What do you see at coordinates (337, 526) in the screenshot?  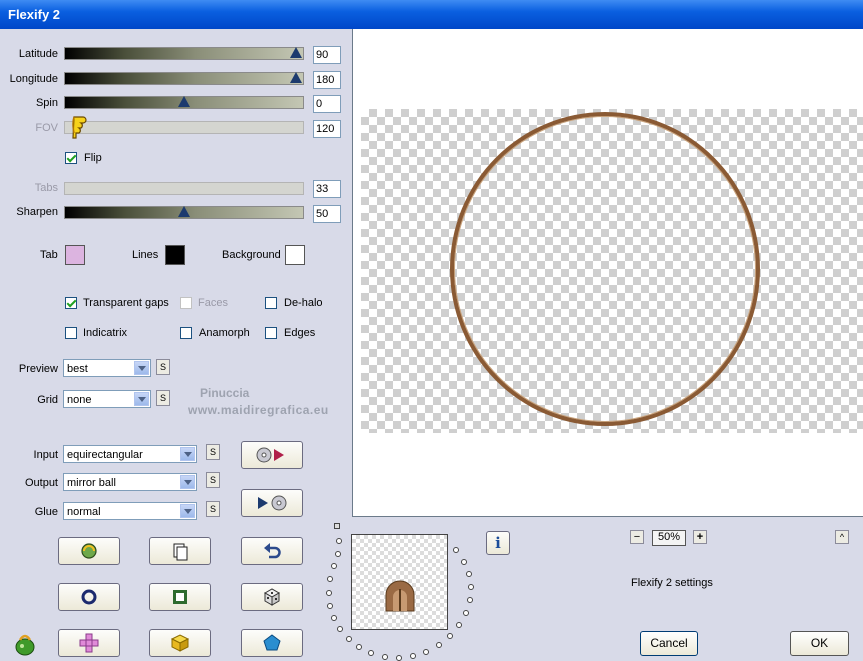 I see `navigator-handle` at bounding box center [337, 526].